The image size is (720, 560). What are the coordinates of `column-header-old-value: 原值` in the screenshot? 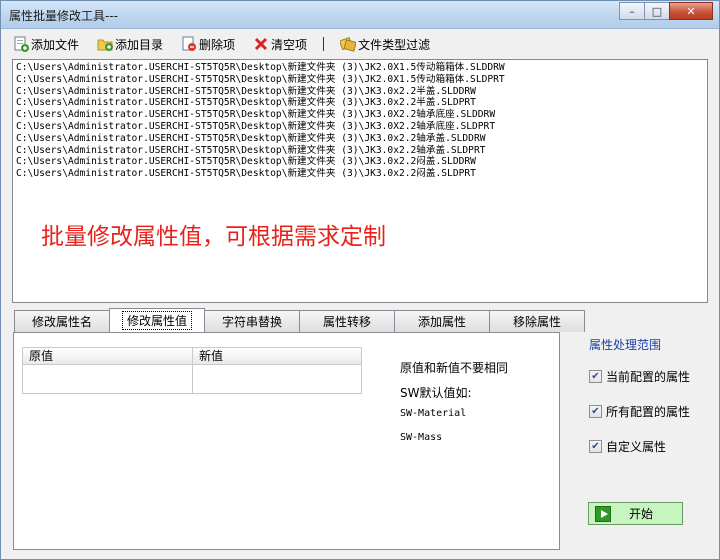 It's located at (108, 356).